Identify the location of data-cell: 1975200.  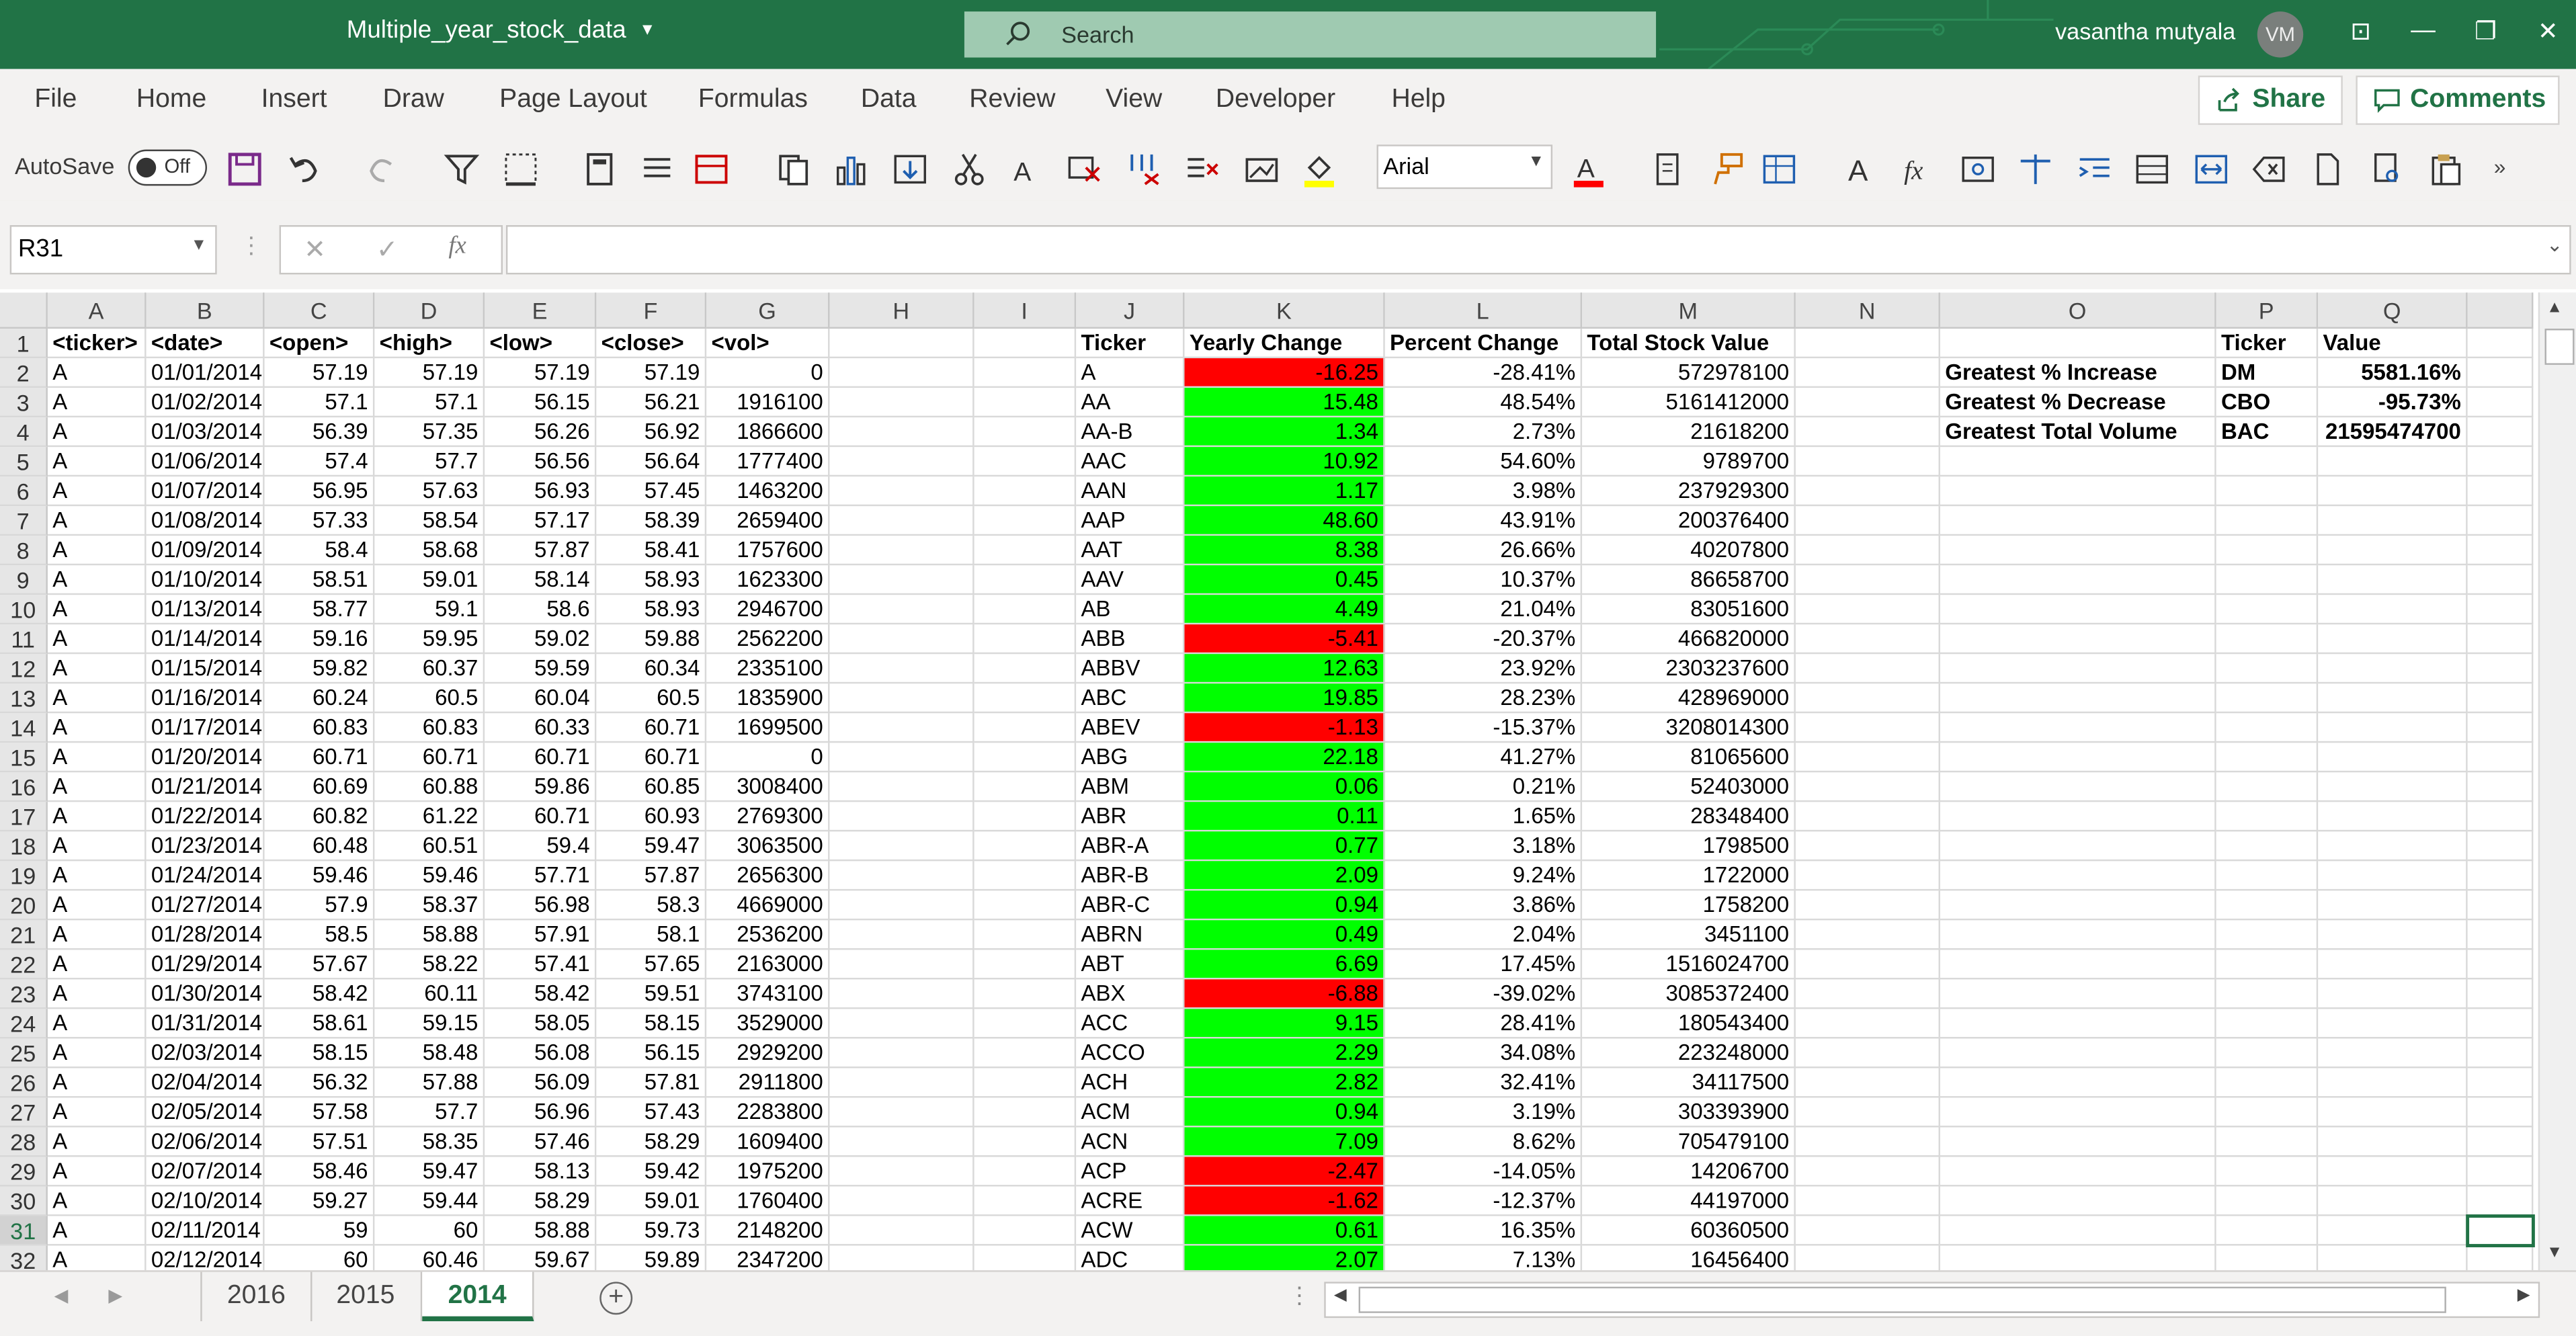
(768, 1172).